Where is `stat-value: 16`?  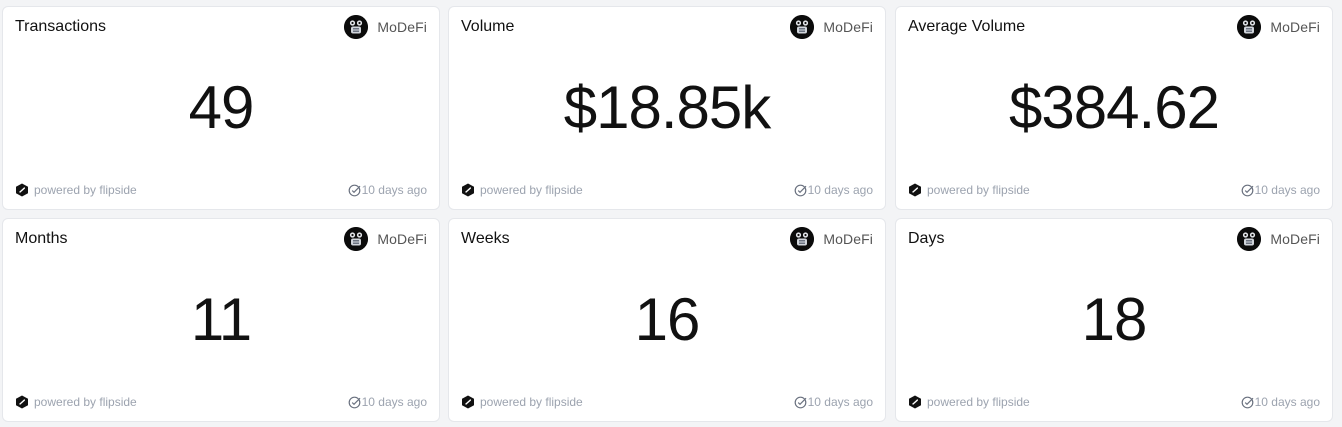 stat-value: 16 is located at coordinates (667, 319).